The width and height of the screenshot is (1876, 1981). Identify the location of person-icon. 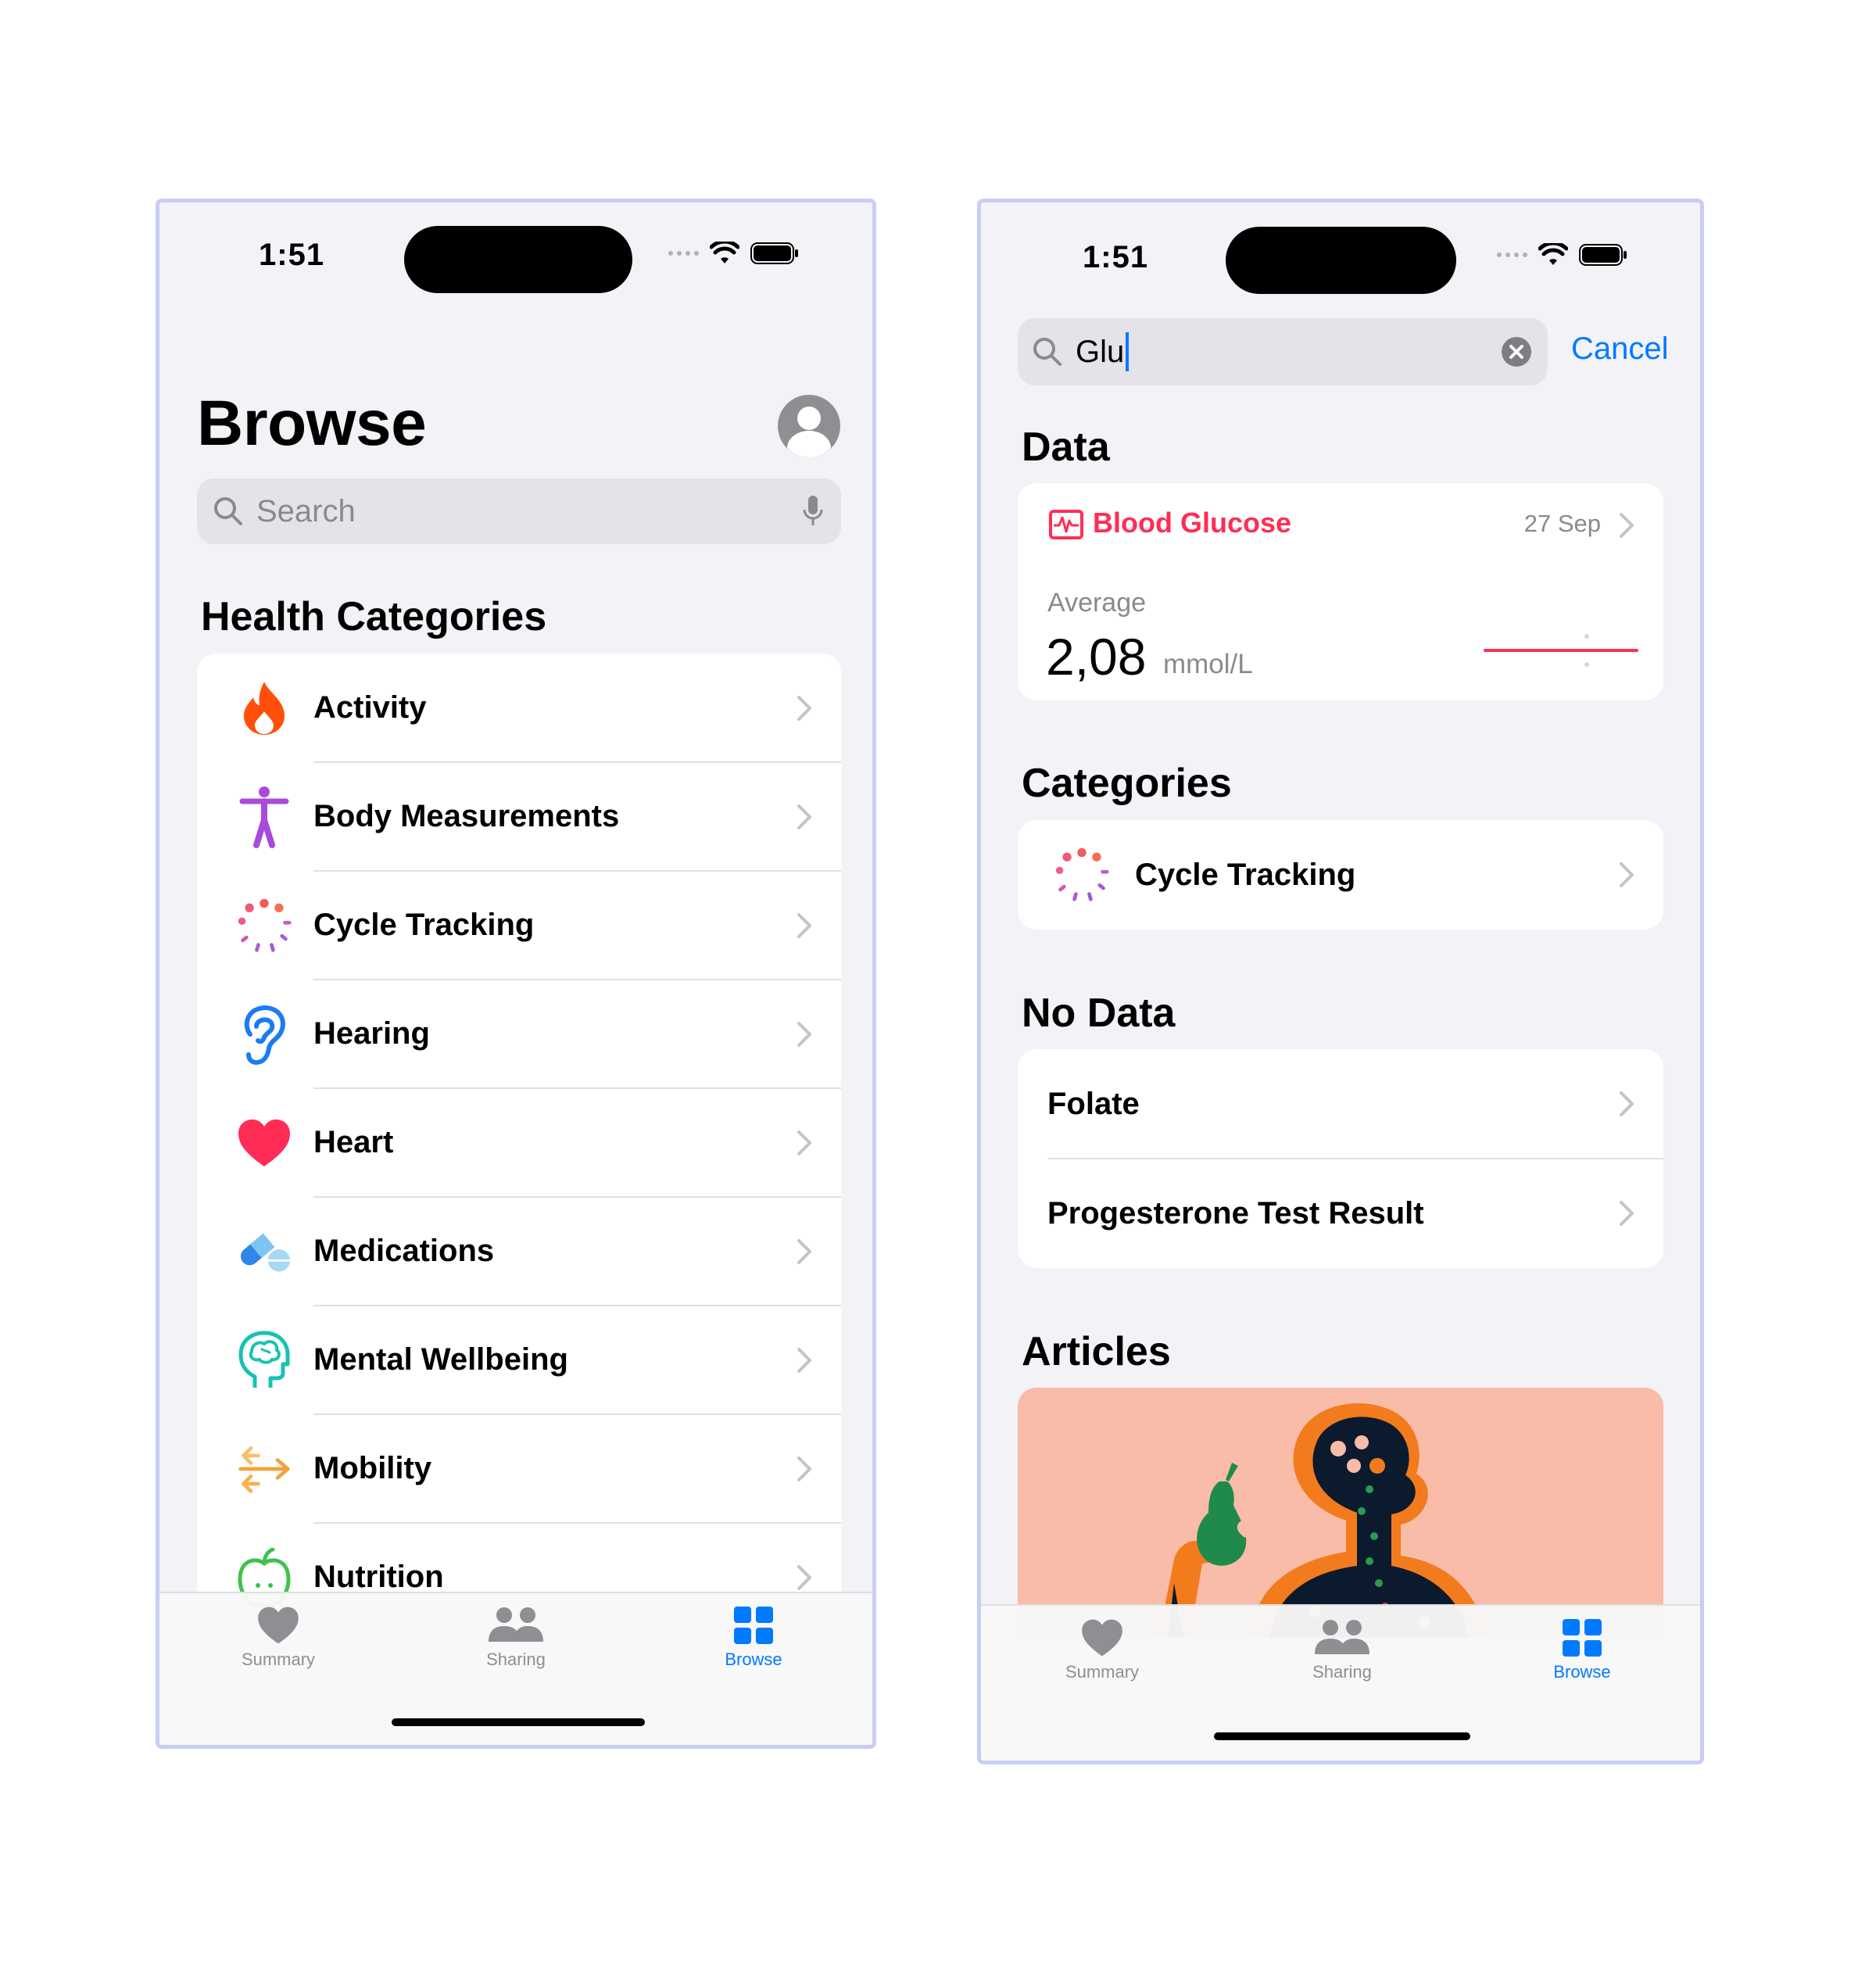
(809, 432).